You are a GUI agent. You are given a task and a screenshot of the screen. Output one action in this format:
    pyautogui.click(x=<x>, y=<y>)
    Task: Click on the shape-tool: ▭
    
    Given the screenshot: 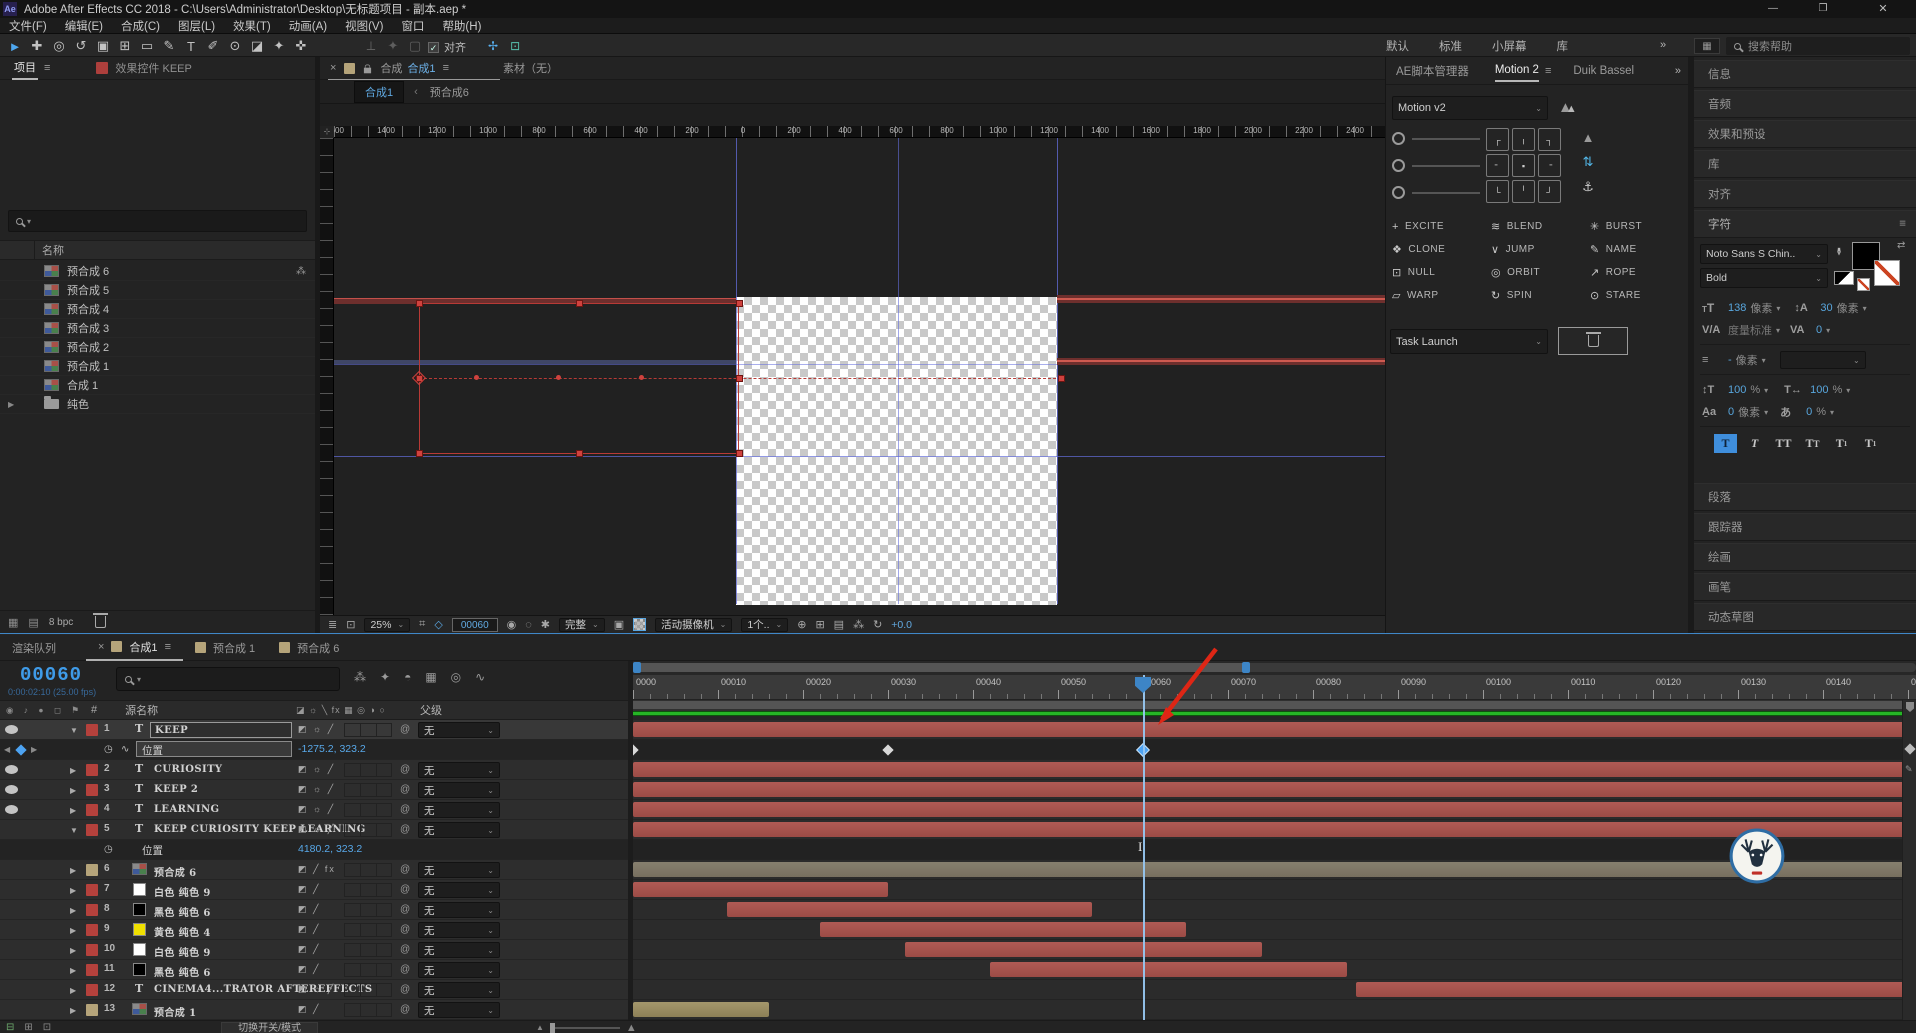 What is the action you would take?
    pyautogui.click(x=147, y=46)
    